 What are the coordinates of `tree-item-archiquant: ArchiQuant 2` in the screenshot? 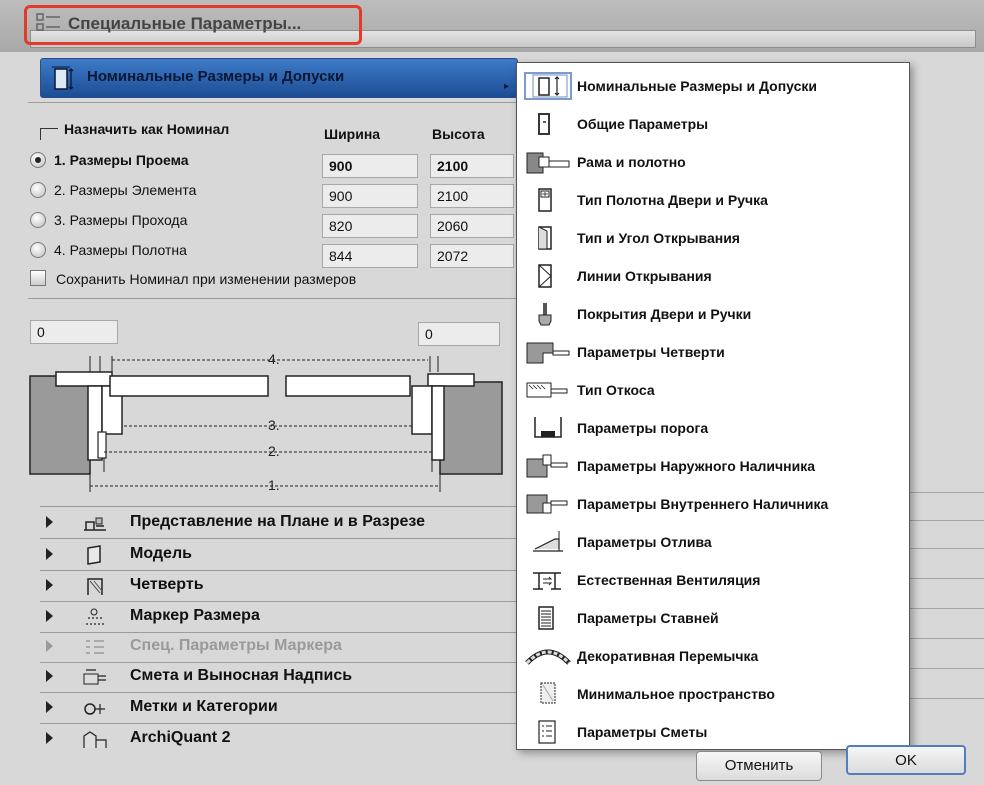 It's located at (279, 739).